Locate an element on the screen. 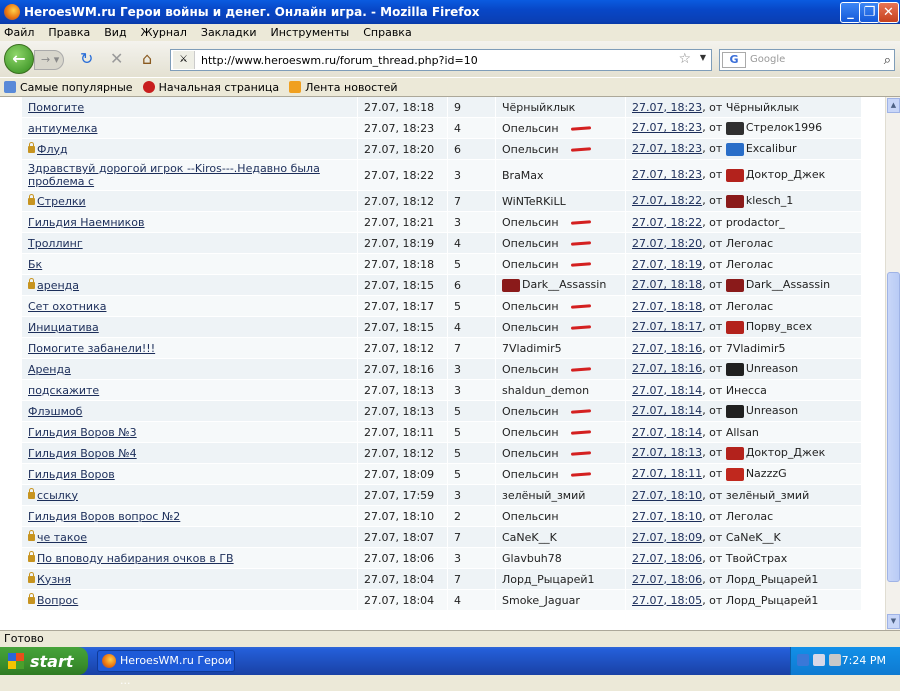  thread-link: Инициатива is located at coordinates (63, 327).